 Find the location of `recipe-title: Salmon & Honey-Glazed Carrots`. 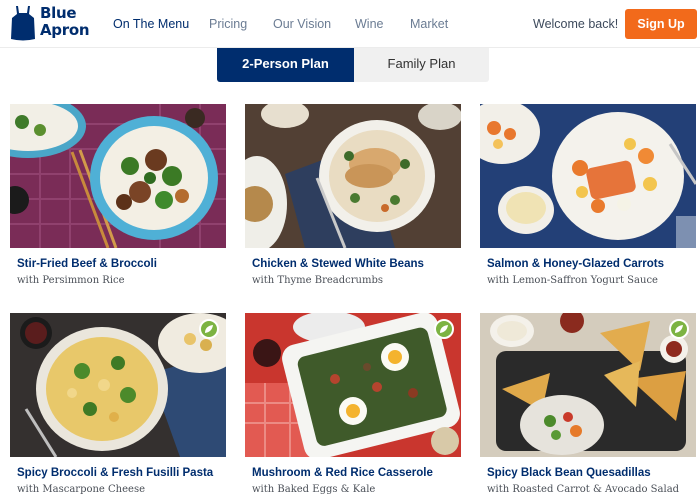

recipe-title: Salmon & Honey-Glazed Carrots is located at coordinates (575, 264).